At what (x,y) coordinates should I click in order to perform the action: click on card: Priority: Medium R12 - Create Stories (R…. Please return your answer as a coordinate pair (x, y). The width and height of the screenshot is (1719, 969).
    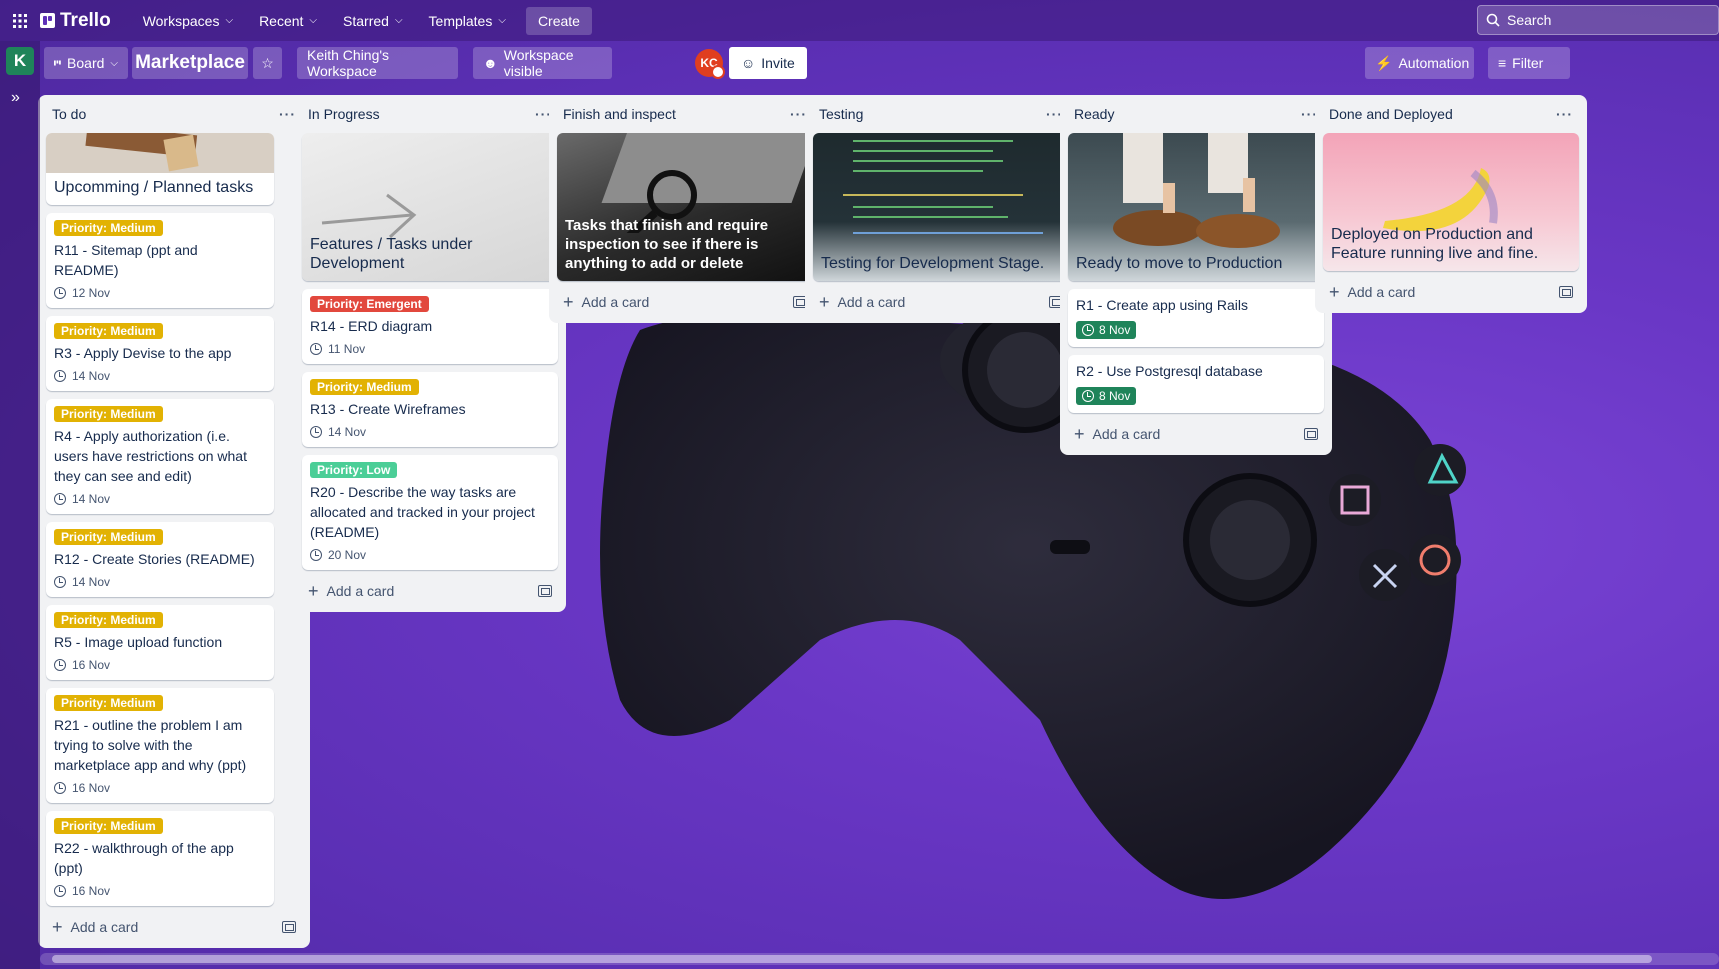
    Looking at the image, I should click on (160, 559).